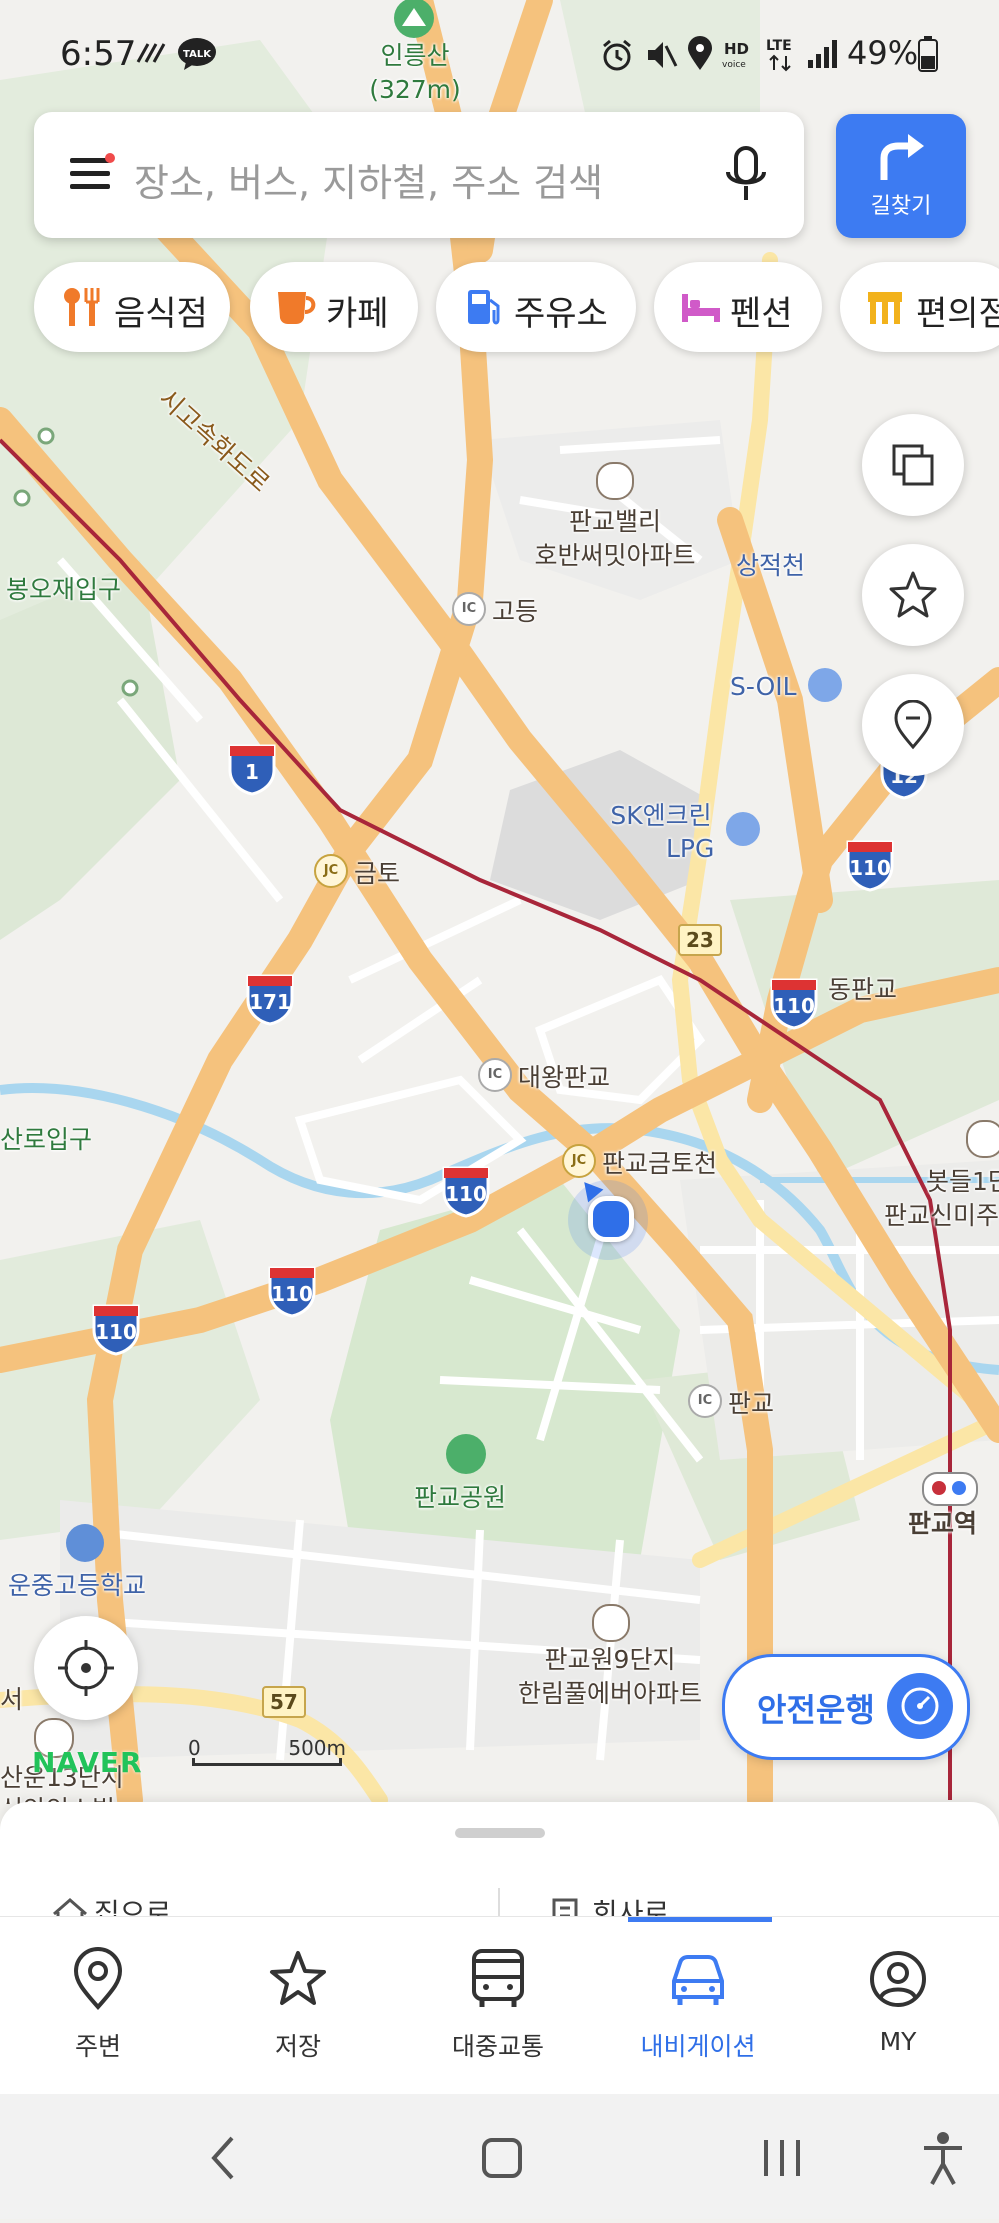 The height and width of the screenshot is (2223, 999). Describe the element at coordinates (498, 1978) in the screenshot. I see `bus-icon` at that location.